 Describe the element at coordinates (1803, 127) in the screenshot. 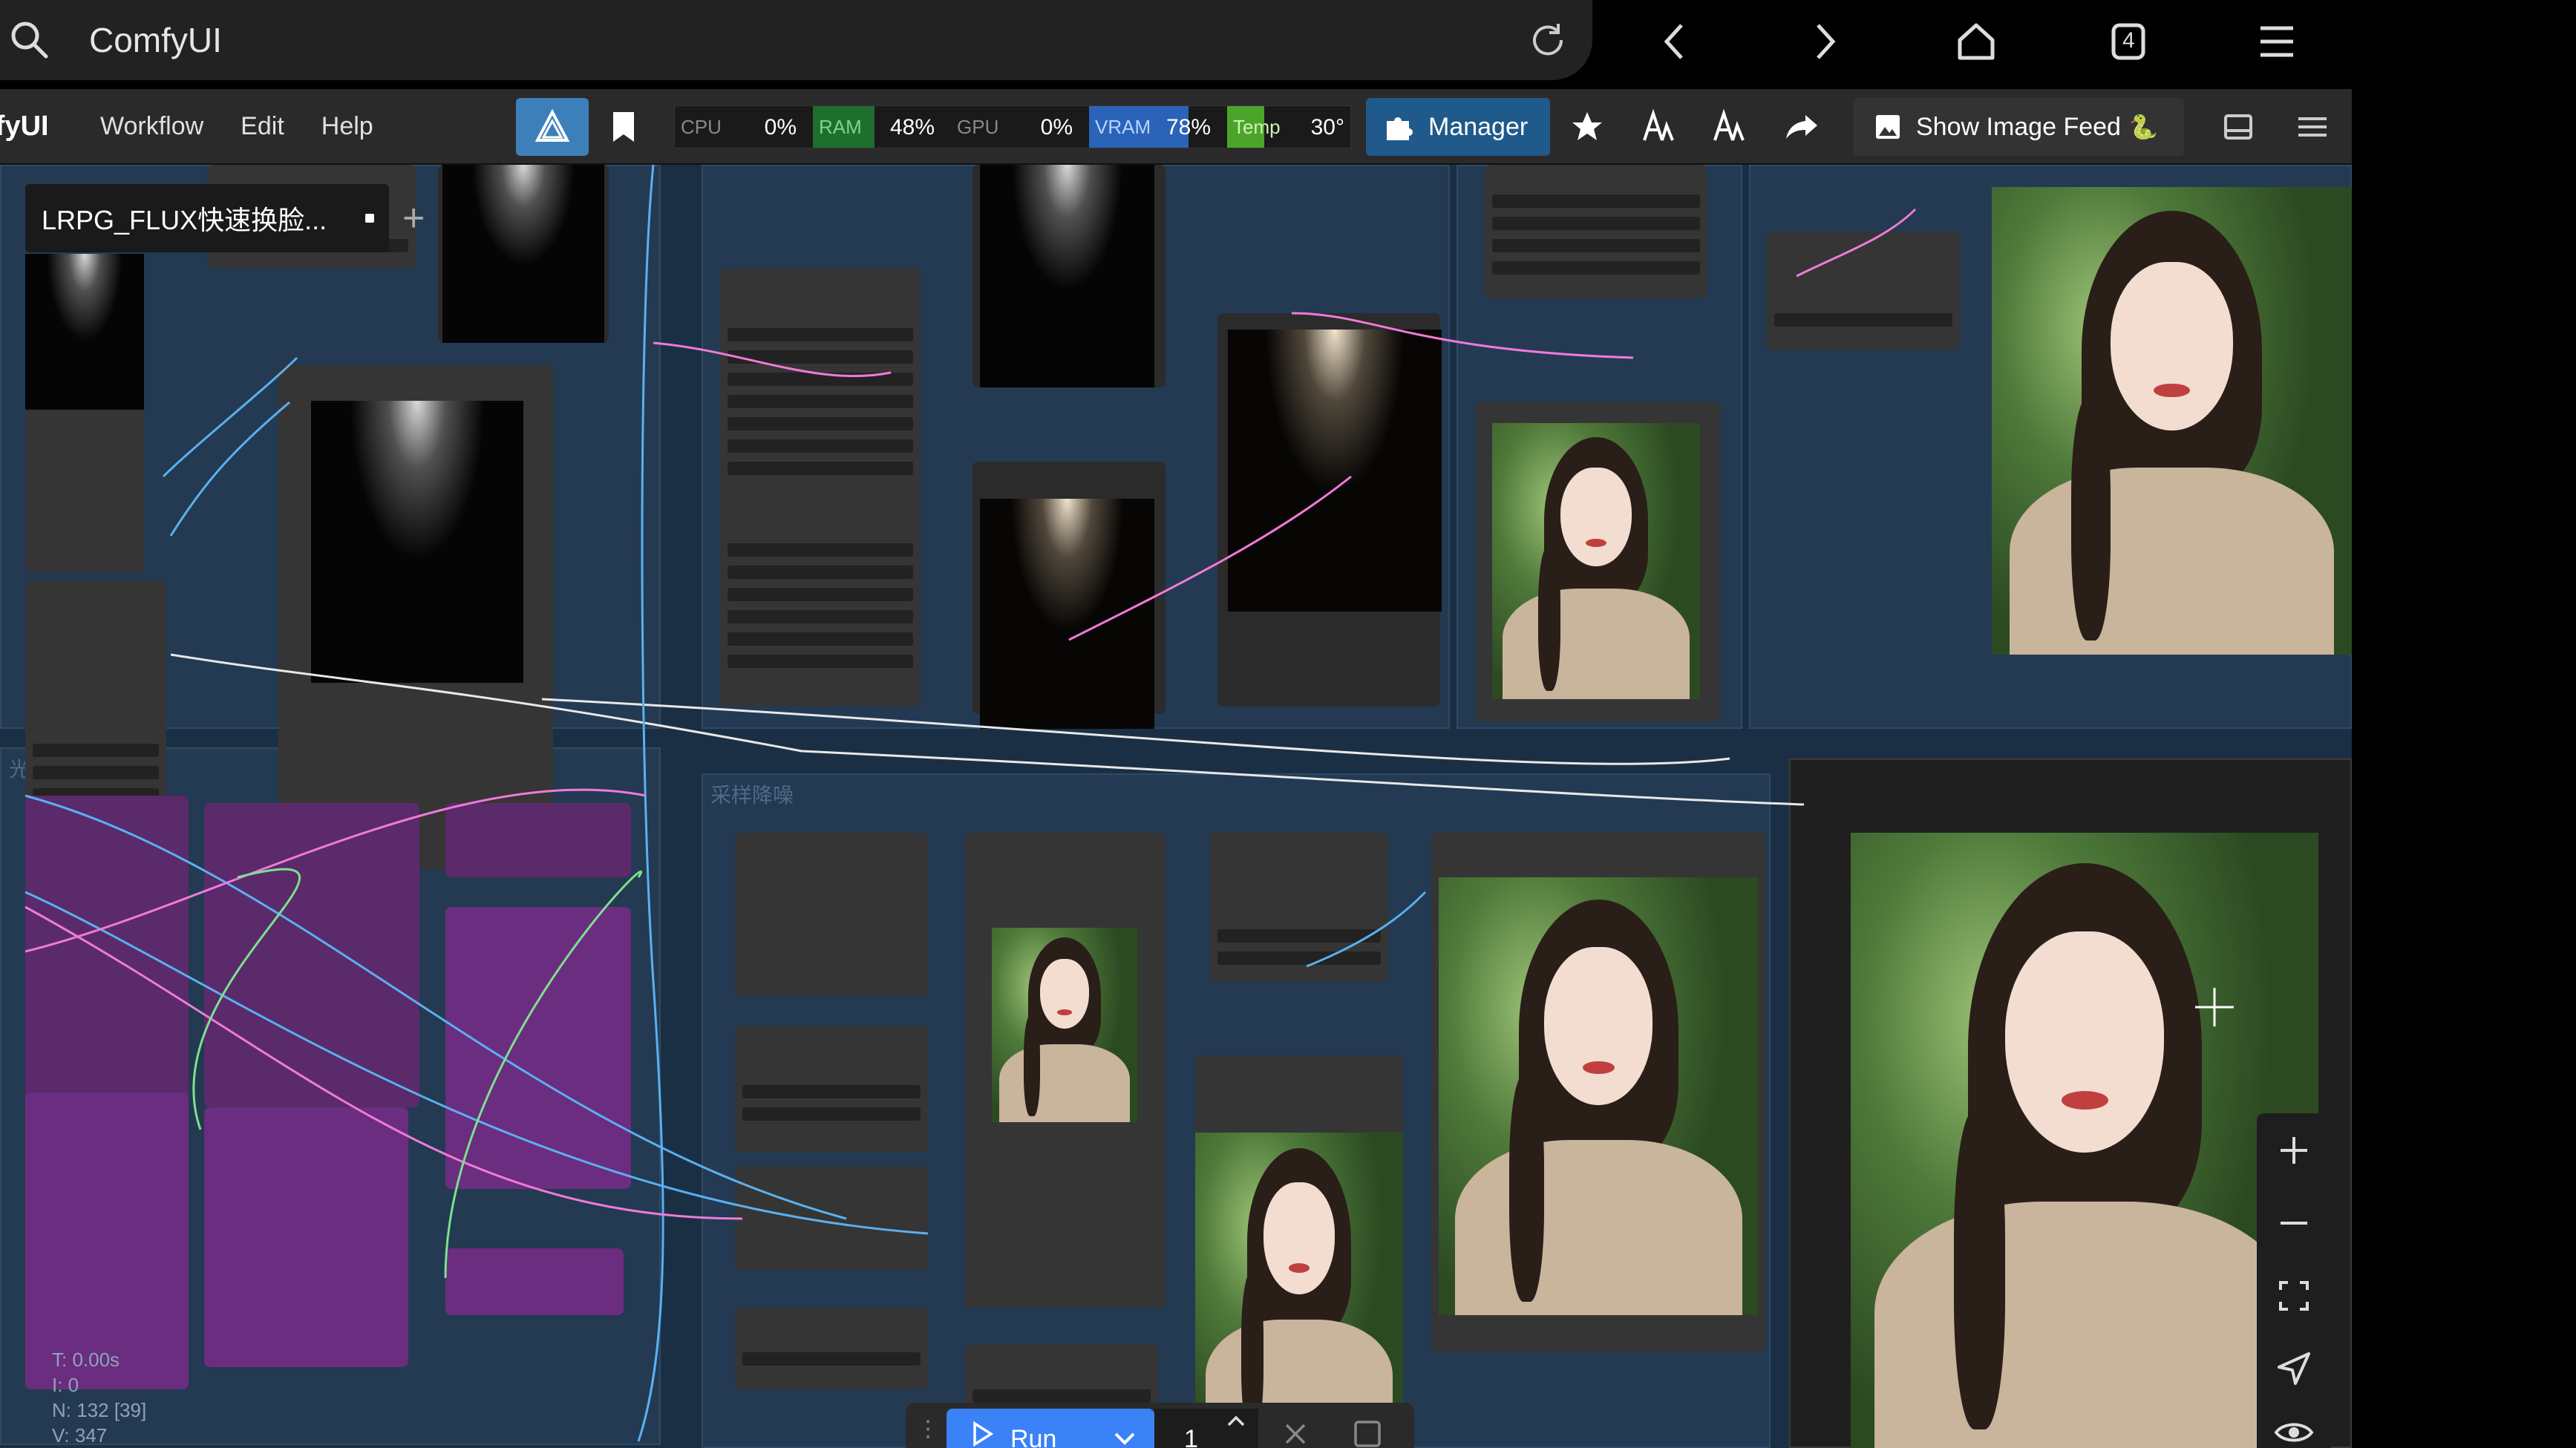

I see `share-icon` at that location.